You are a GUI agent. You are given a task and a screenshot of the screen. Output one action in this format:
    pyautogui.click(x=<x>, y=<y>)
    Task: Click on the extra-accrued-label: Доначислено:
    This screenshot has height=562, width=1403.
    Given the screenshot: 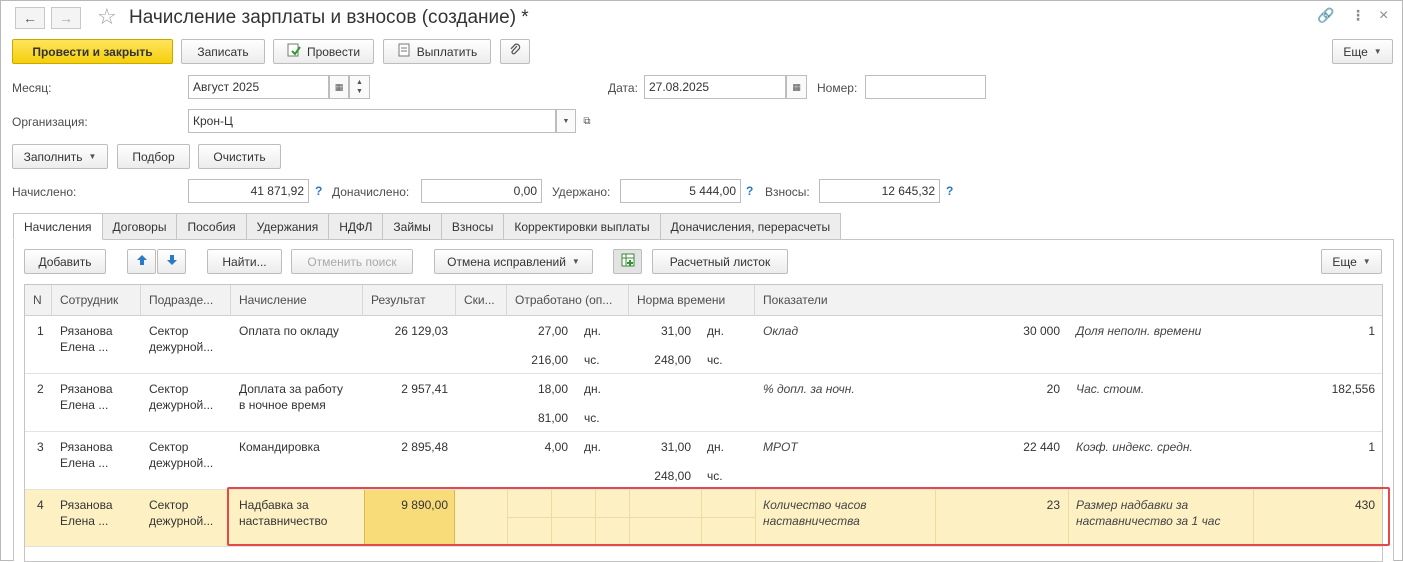 What is the action you would take?
    pyautogui.click(x=371, y=192)
    